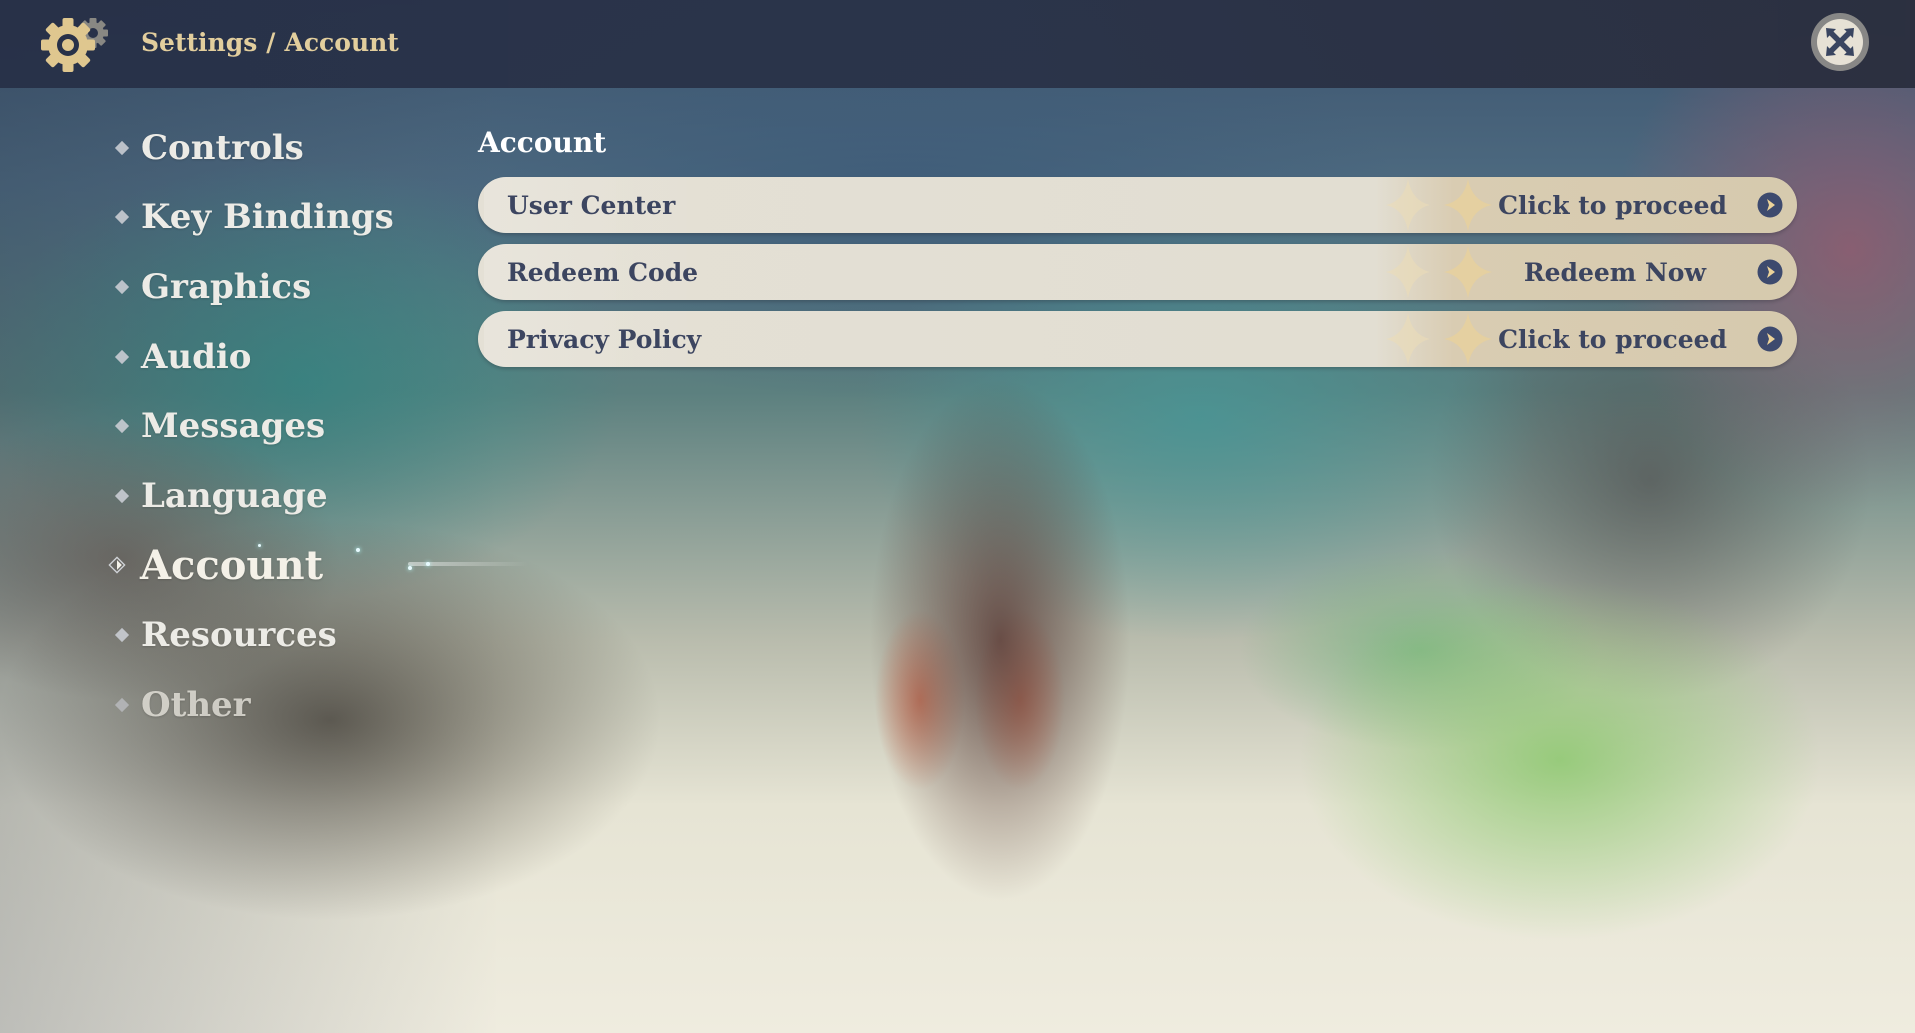 Image resolution: width=1915 pixels, height=1033 pixels. Describe the element at coordinates (604, 339) in the screenshot. I see `row-label: Privacy Policy` at that location.